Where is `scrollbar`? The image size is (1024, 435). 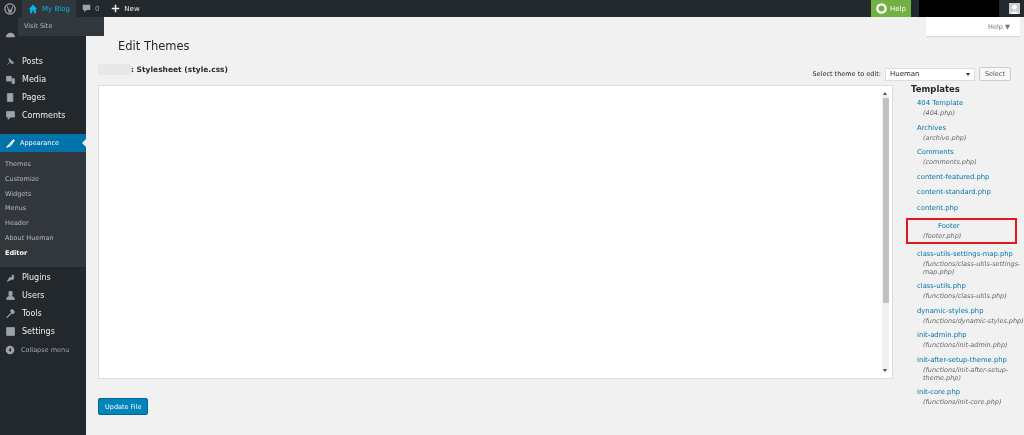 scrollbar is located at coordinates (885, 233).